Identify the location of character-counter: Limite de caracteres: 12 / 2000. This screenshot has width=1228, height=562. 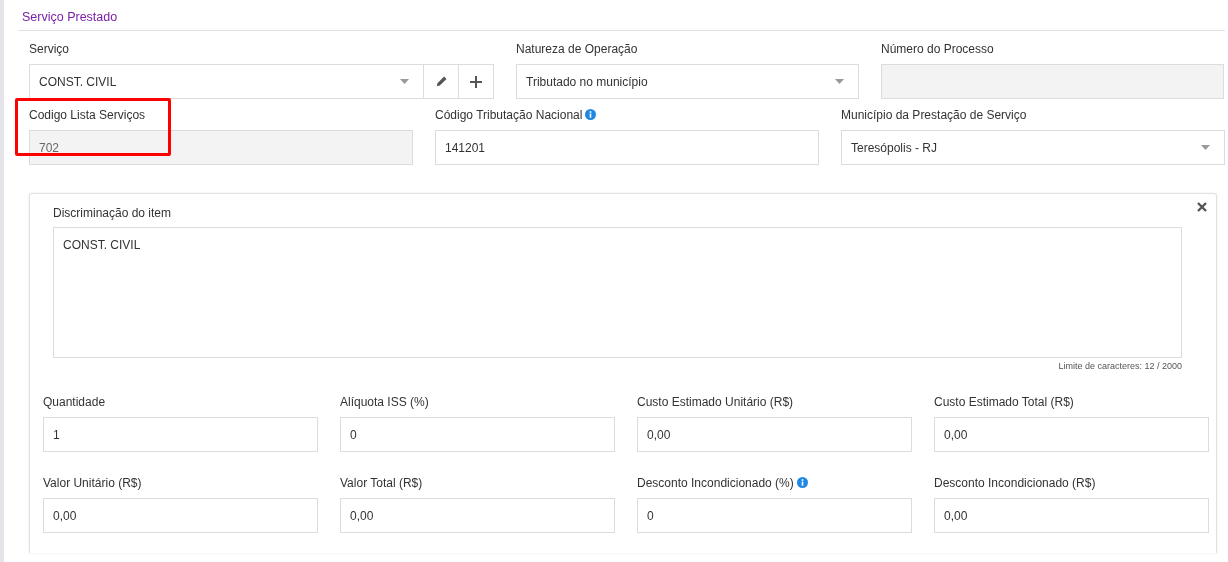
(1119, 366).